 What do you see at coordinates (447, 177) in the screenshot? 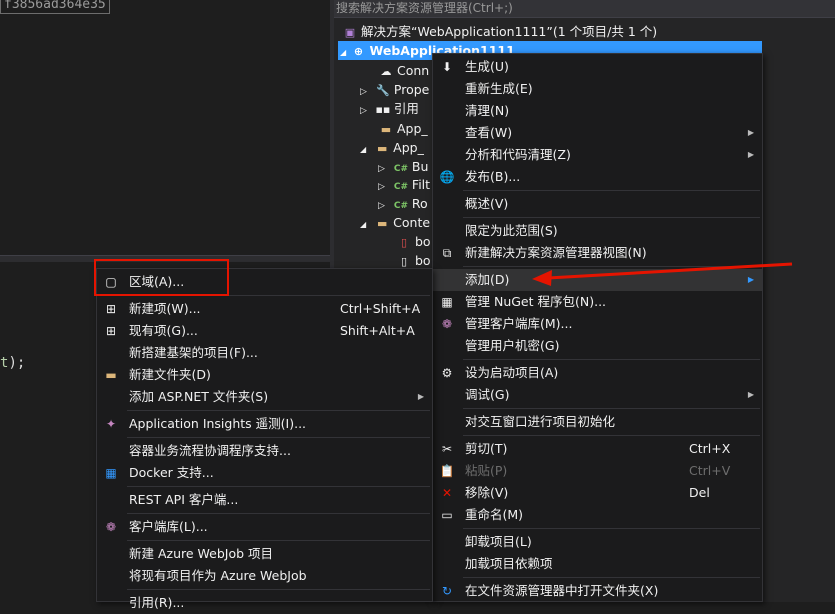
I see `globe-icon: 🌐` at bounding box center [447, 177].